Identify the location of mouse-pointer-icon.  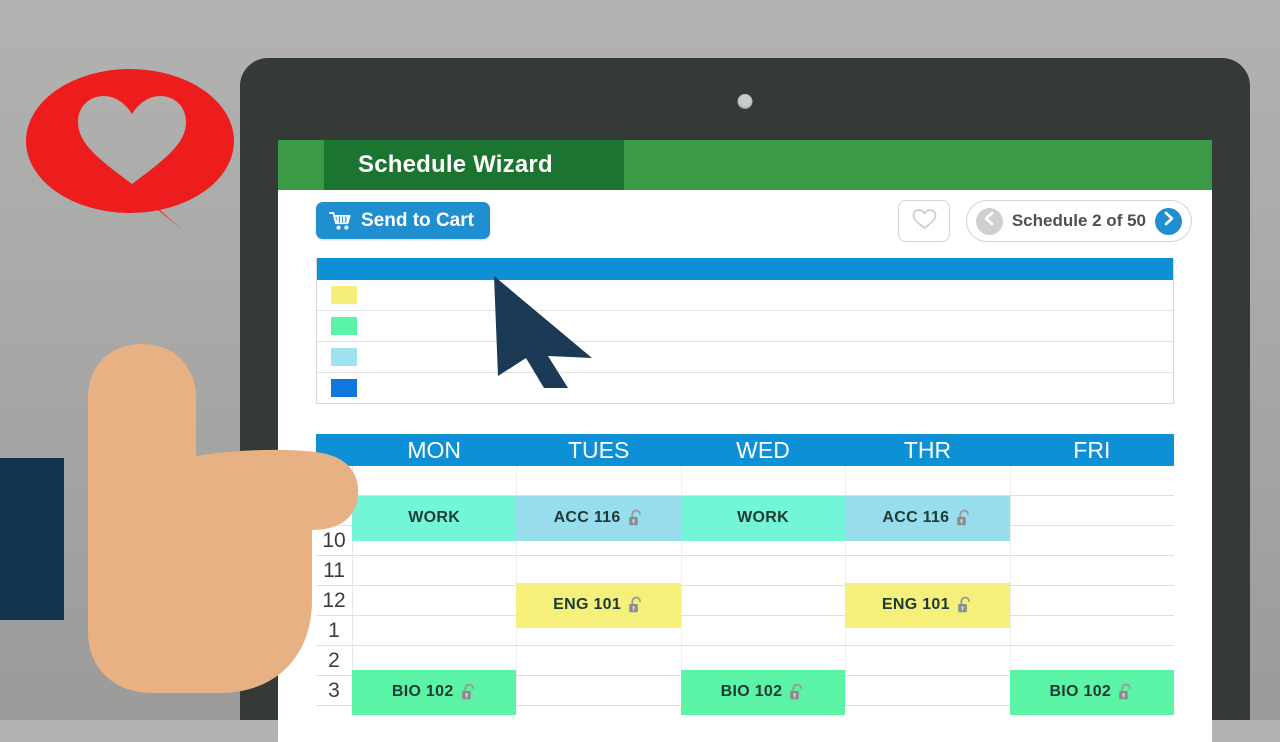
(544, 331).